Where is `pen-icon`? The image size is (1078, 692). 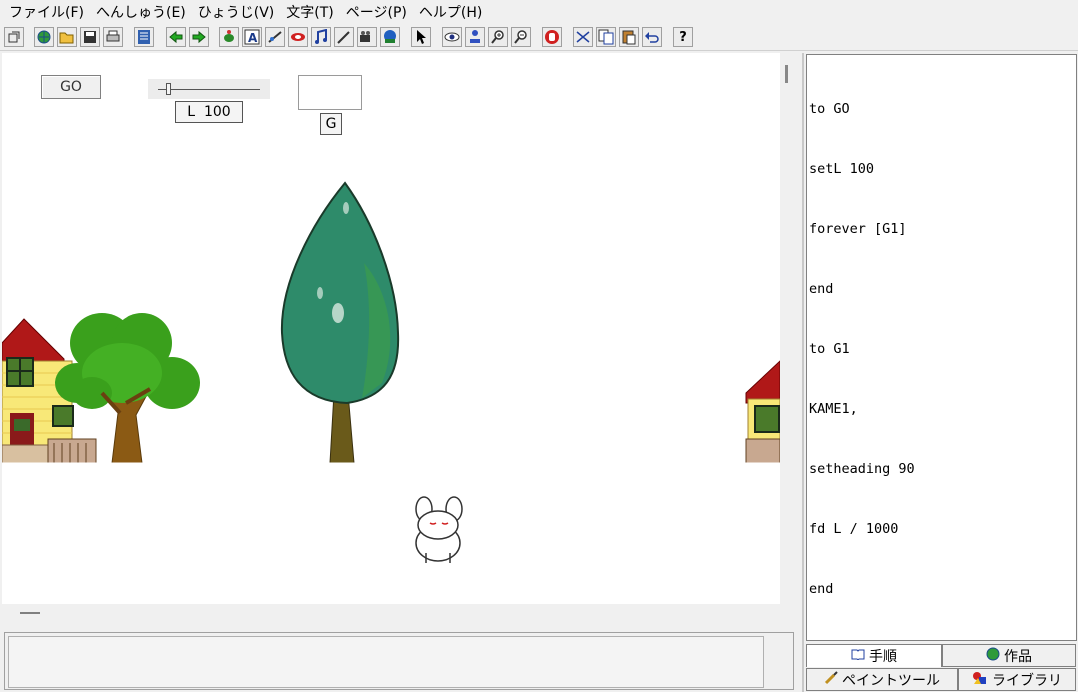 pen-icon is located at coordinates (344, 37).